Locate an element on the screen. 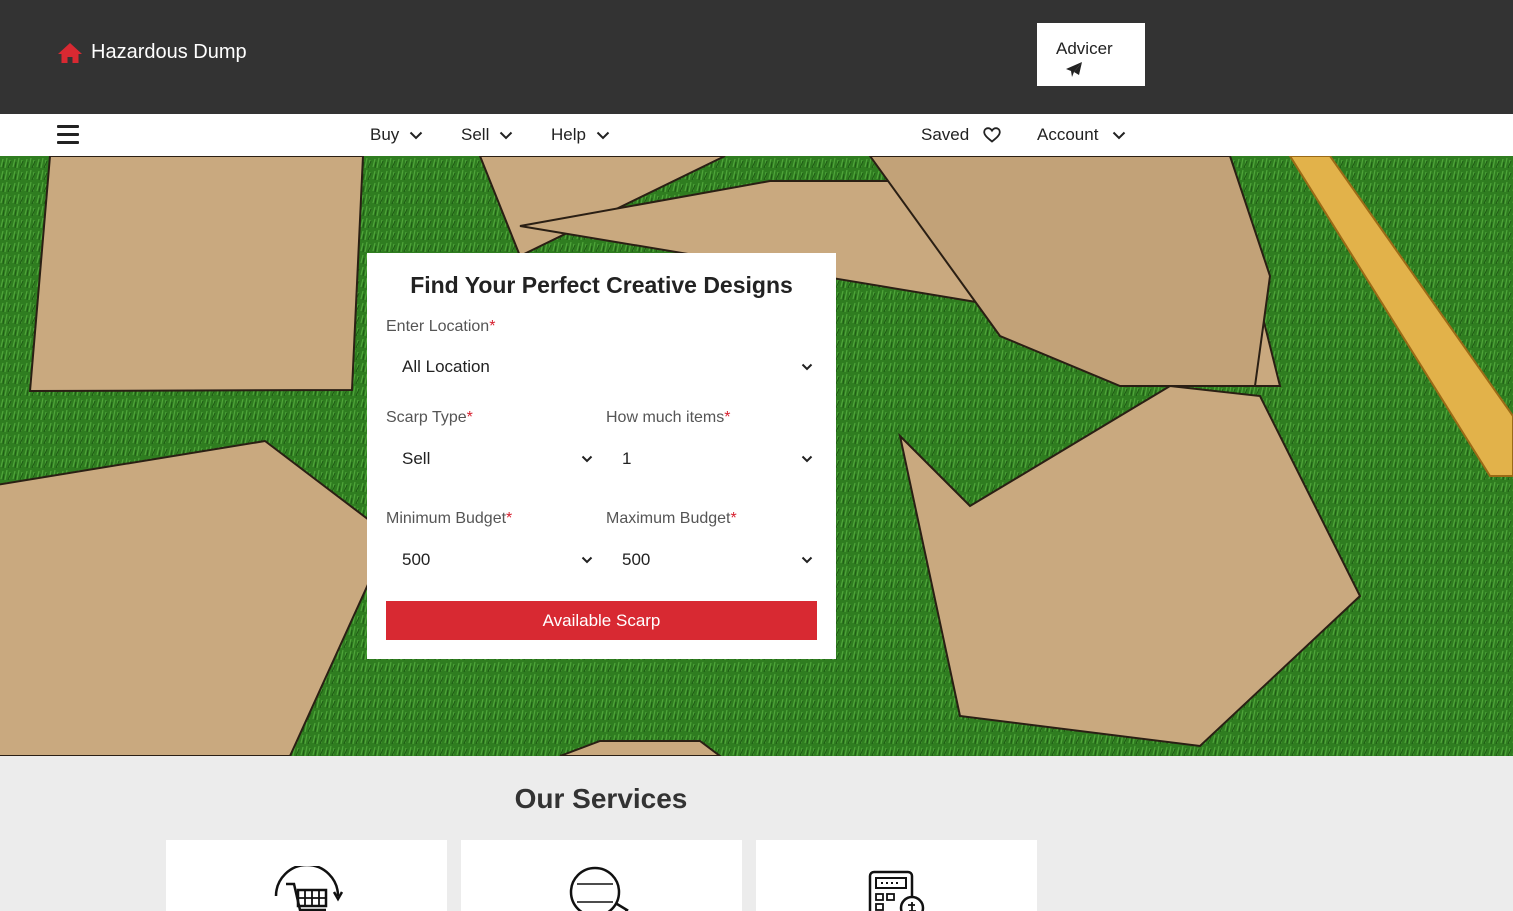  nav-saved-label: Saved is located at coordinates (945, 134).